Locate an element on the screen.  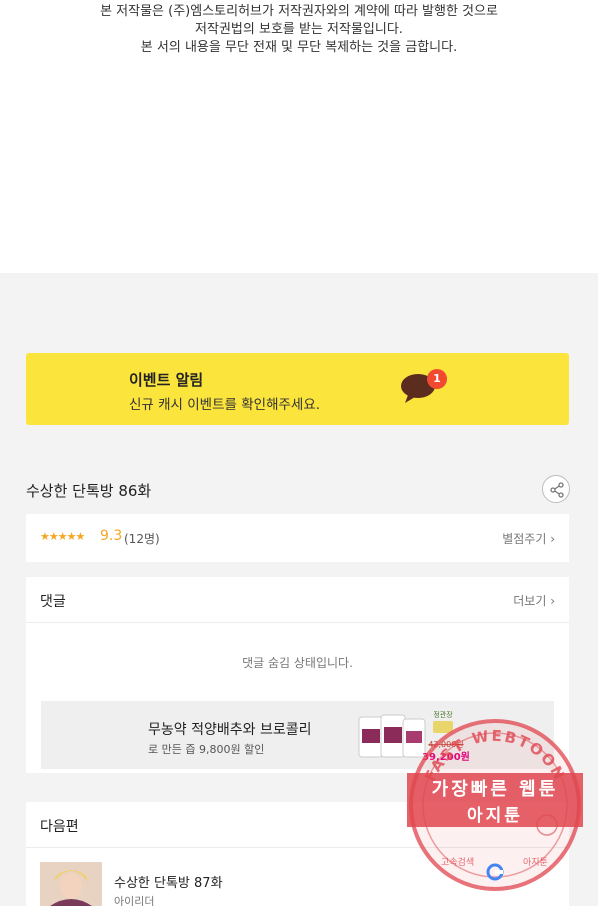
rate-button: 별점주기 › is located at coordinates (528, 538).